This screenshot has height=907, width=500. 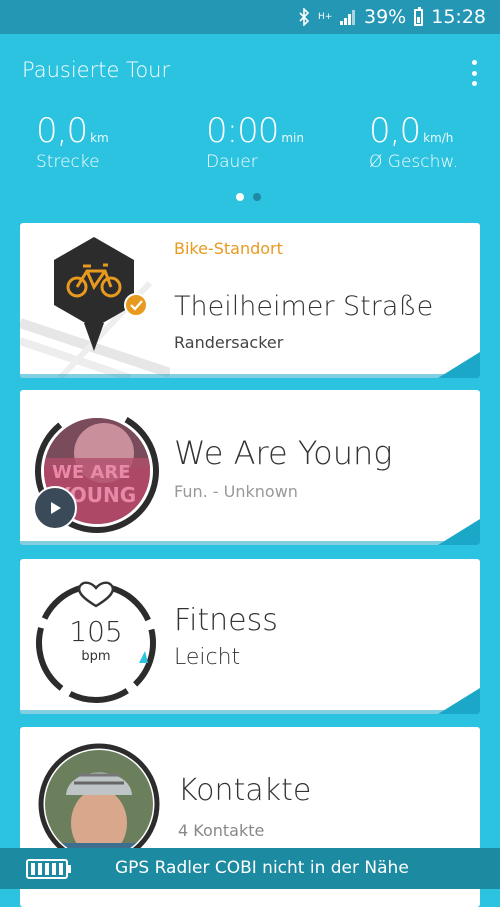 I want to click on contact-avatar, so click(x=99, y=804).